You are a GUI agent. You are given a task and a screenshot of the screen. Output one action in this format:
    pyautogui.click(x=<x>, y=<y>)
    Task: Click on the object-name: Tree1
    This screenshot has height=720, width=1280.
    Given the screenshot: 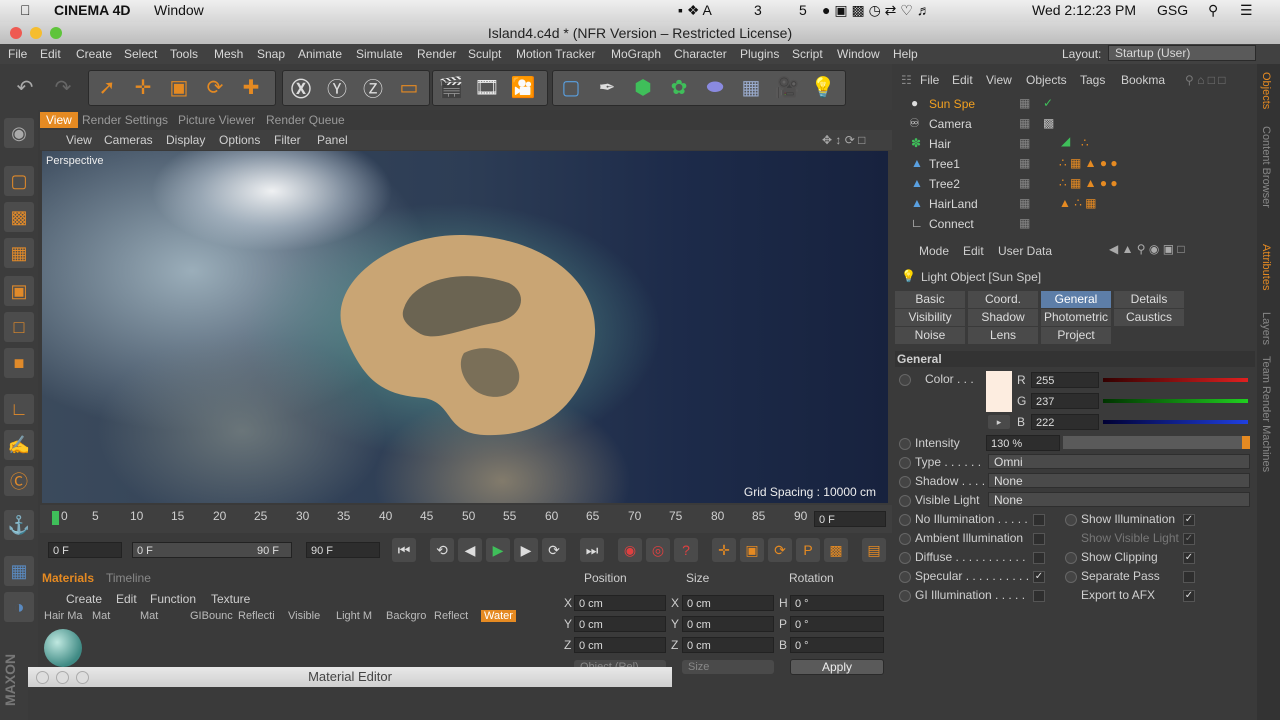 What is the action you would take?
    pyautogui.click(x=944, y=164)
    